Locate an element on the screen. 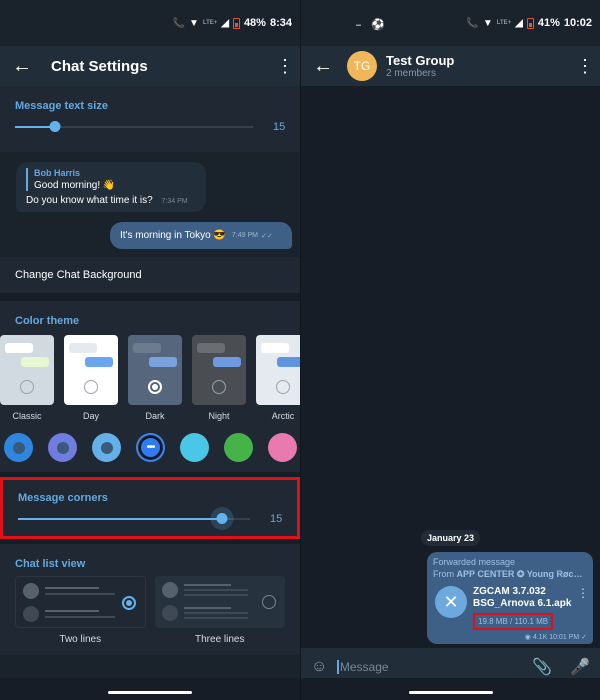 Image resolution: width=600 pixels, height=700 pixels. emoji-icon: ☺ is located at coordinates (319, 667).